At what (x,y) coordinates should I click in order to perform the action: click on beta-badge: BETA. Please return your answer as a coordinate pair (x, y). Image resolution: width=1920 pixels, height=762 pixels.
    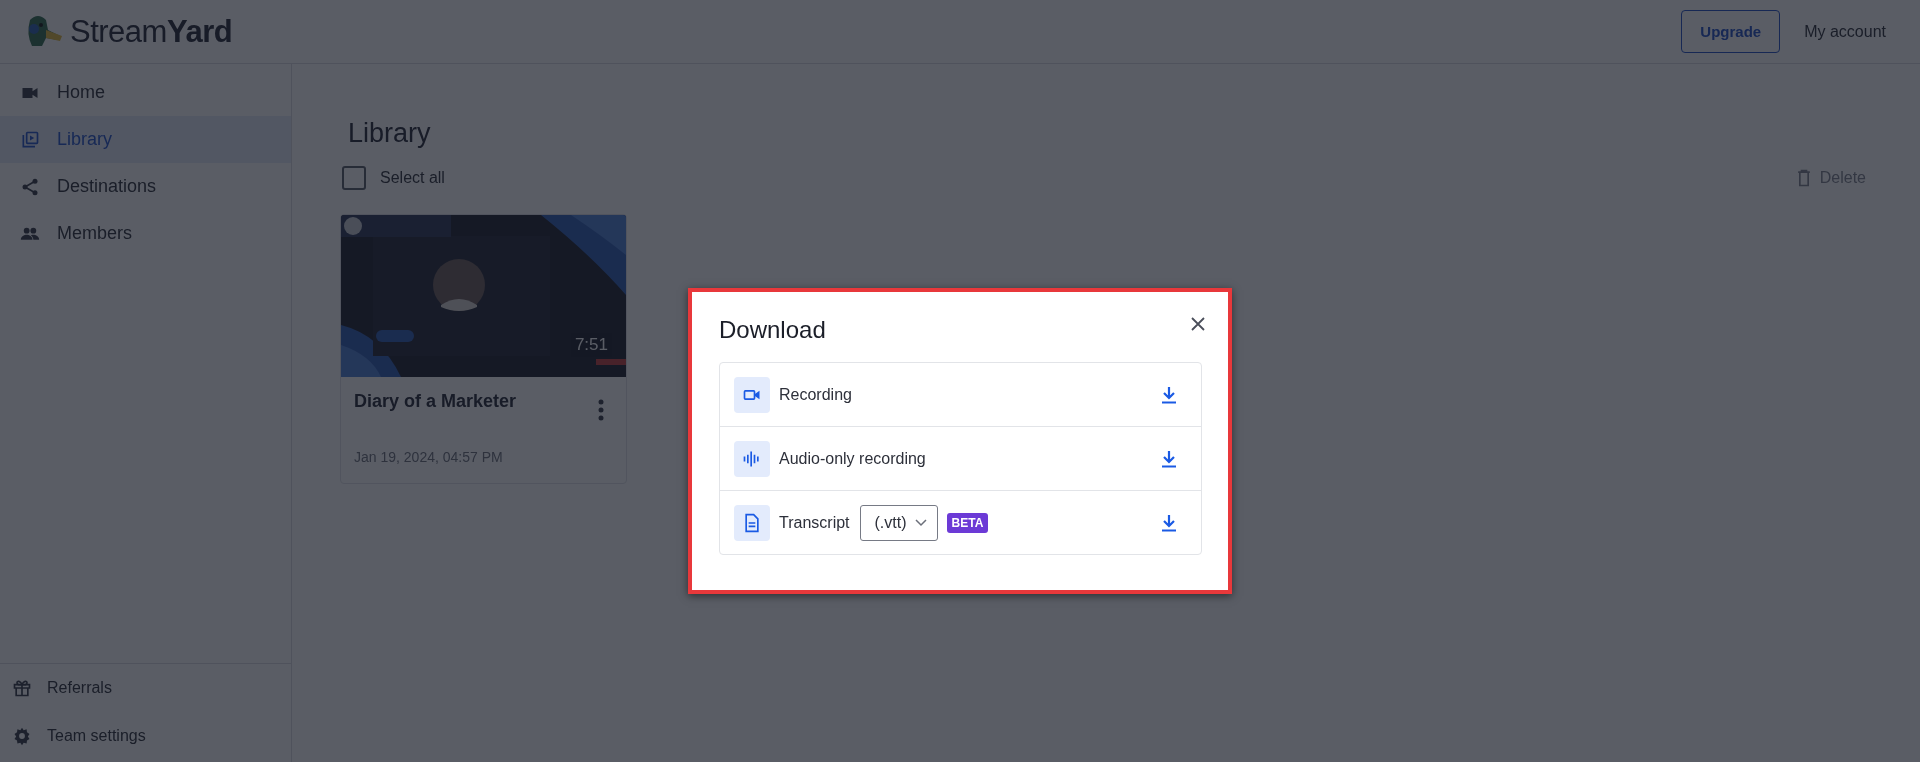
    Looking at the image, I should click on (967, 522).